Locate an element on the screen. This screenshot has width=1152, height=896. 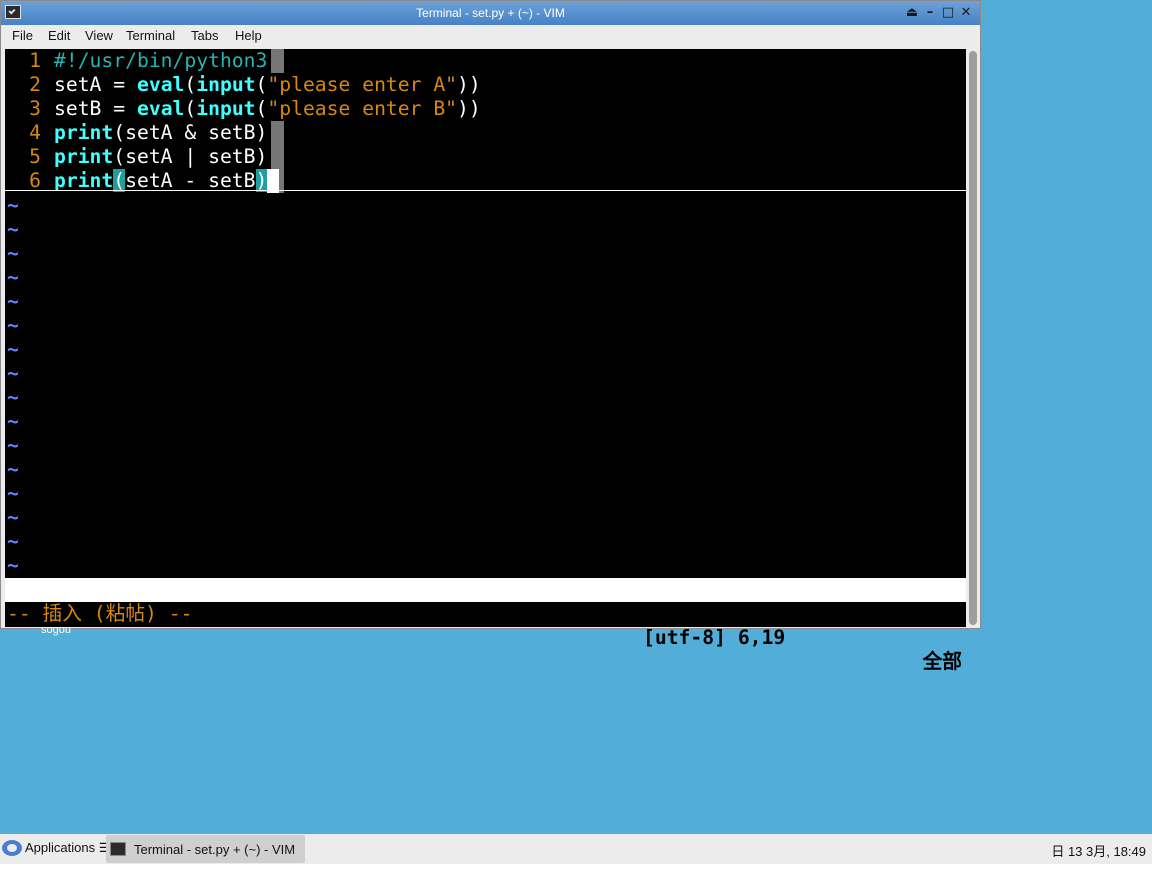
code-token: setA = is located at coordinates (95, 84).